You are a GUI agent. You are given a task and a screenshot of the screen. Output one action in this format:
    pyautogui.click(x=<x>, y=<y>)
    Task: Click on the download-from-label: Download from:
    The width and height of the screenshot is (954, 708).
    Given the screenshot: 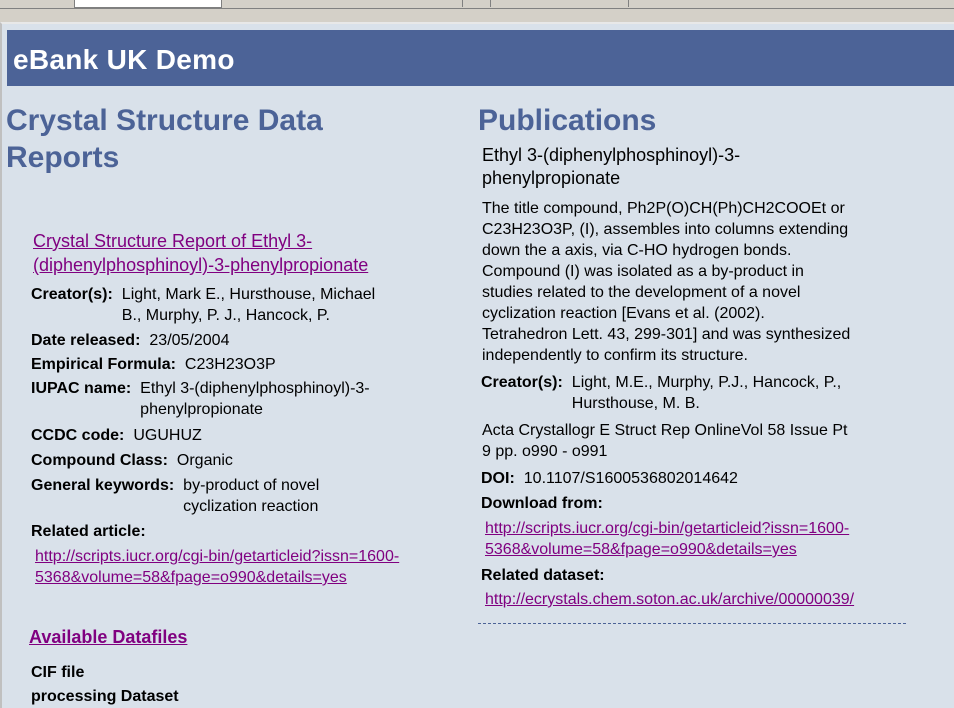 What is the action you would take?
    pyautogui.click(x=542, y=503)
    